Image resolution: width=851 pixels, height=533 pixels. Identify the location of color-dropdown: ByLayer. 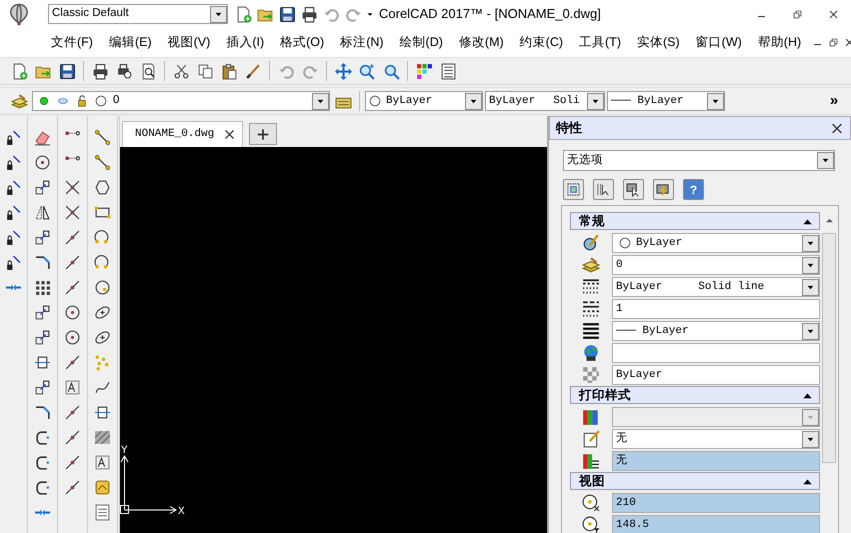
(424, 101).